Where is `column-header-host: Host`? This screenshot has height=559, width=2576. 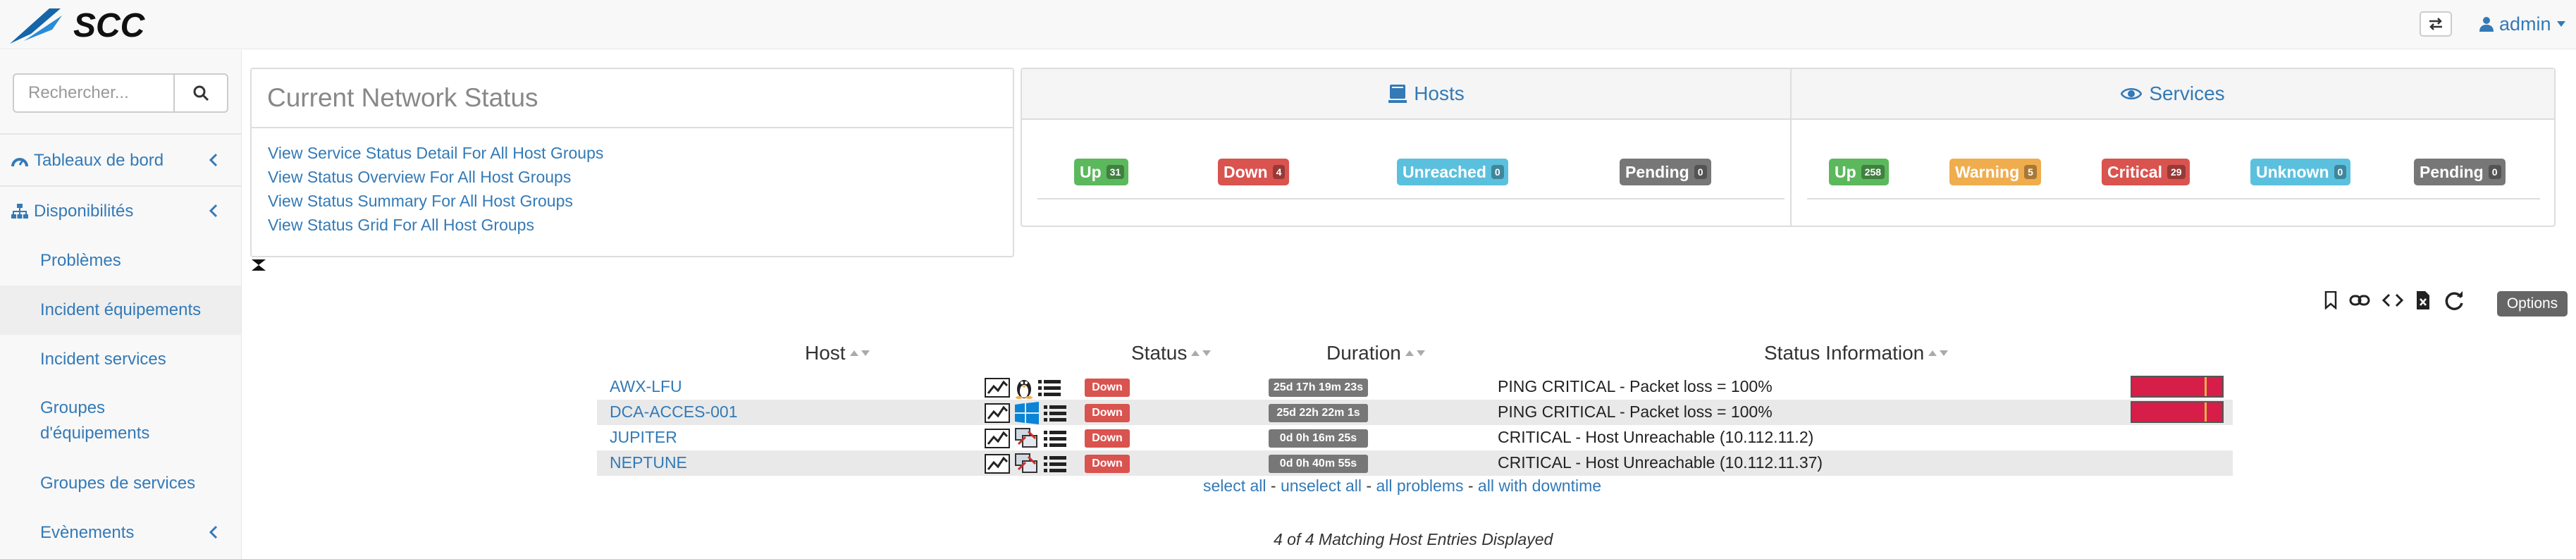 column-header-host: Host is located at coordinates (838, 353).